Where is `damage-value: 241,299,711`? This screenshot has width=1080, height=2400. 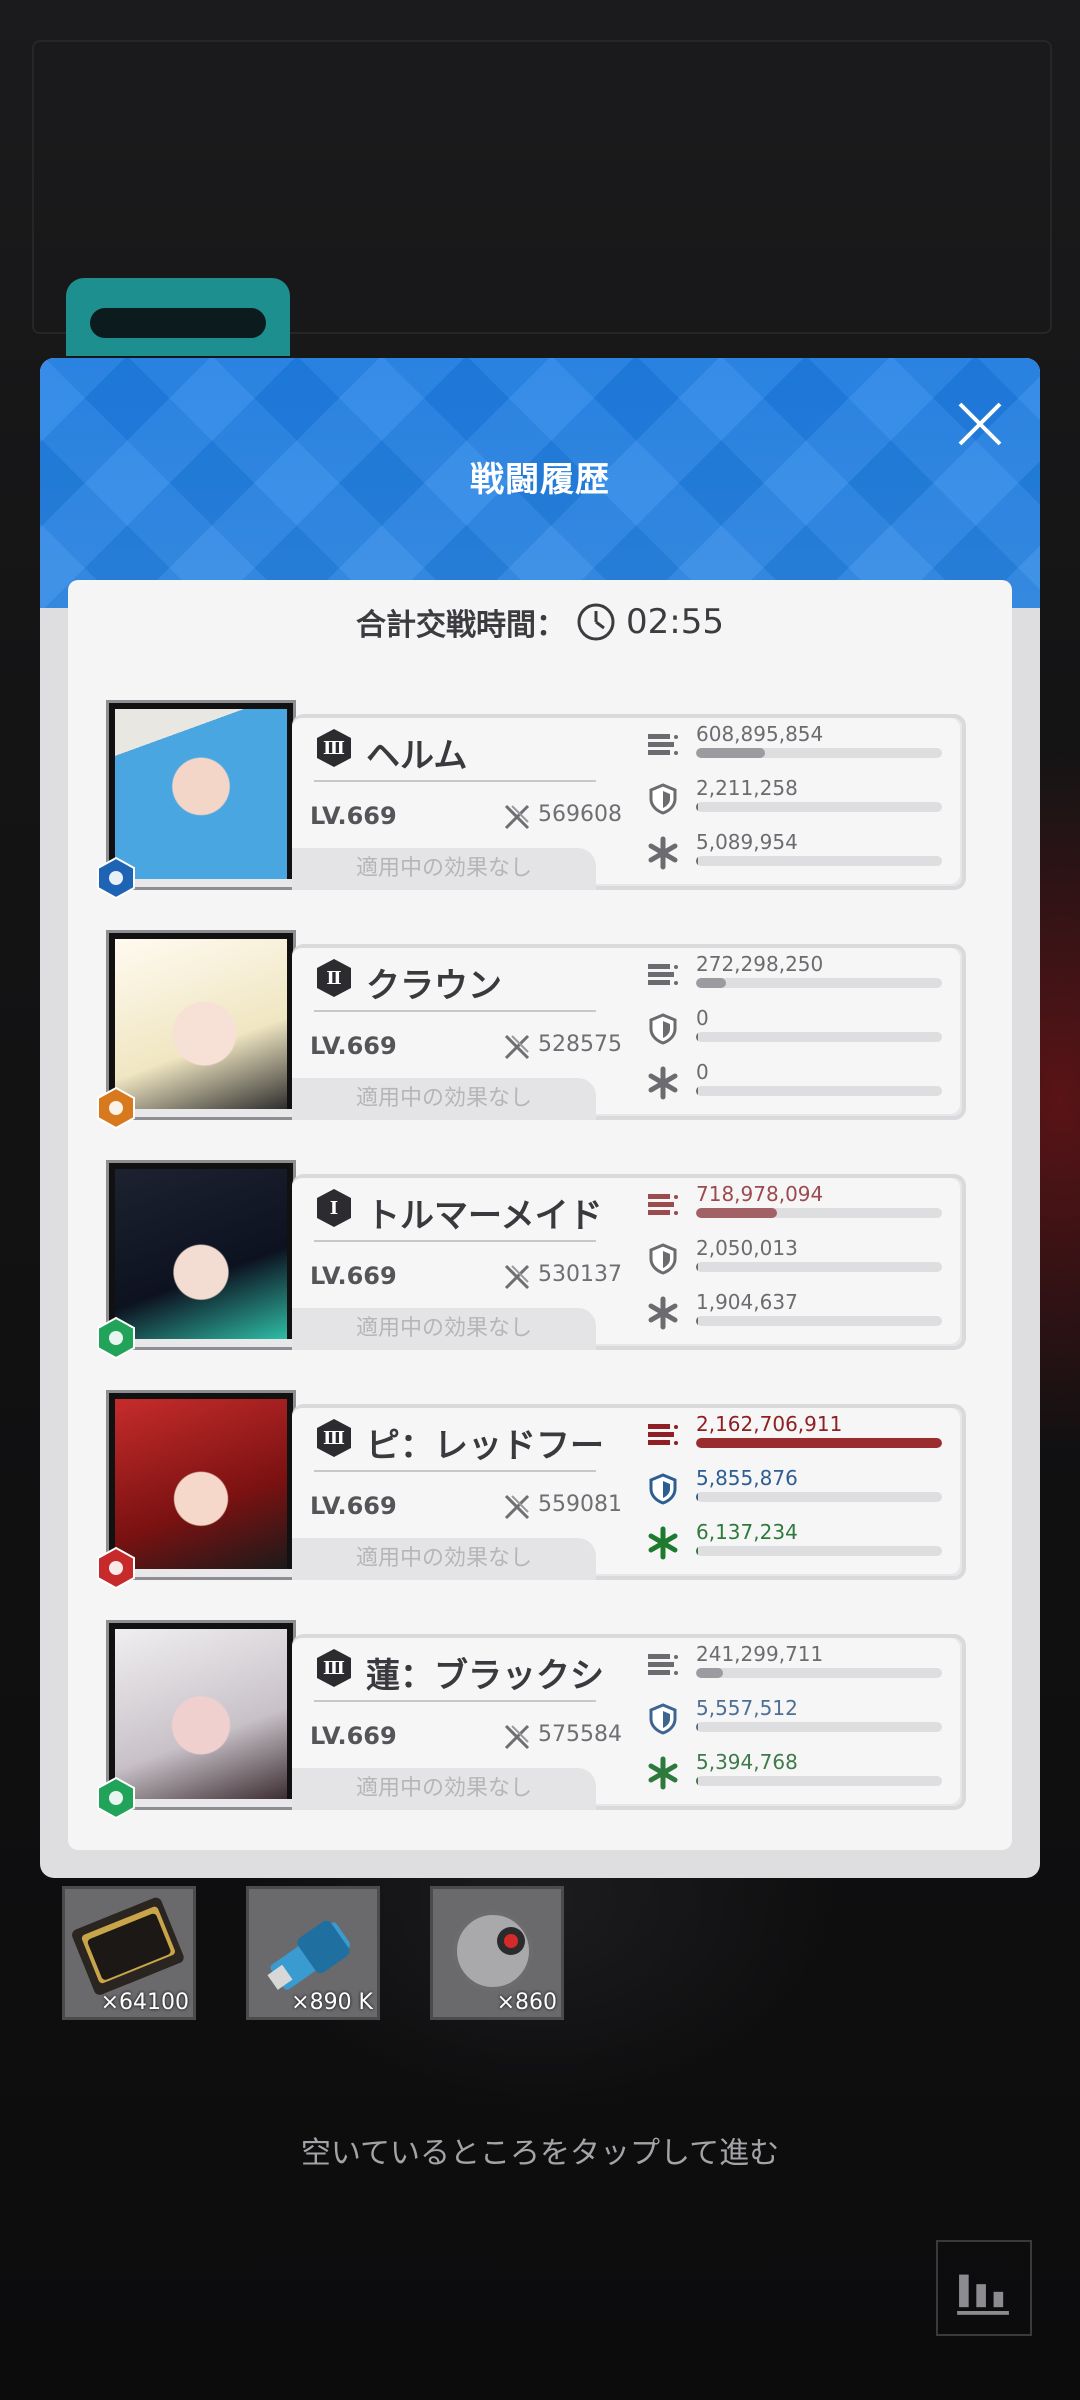 damage-value: 241,299,711 is located at coordinates (760, 1654).